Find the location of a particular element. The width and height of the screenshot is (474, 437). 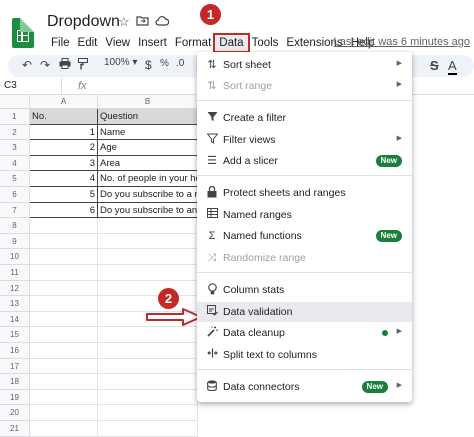

row-header: 15 is located at coordinates (15, 335).